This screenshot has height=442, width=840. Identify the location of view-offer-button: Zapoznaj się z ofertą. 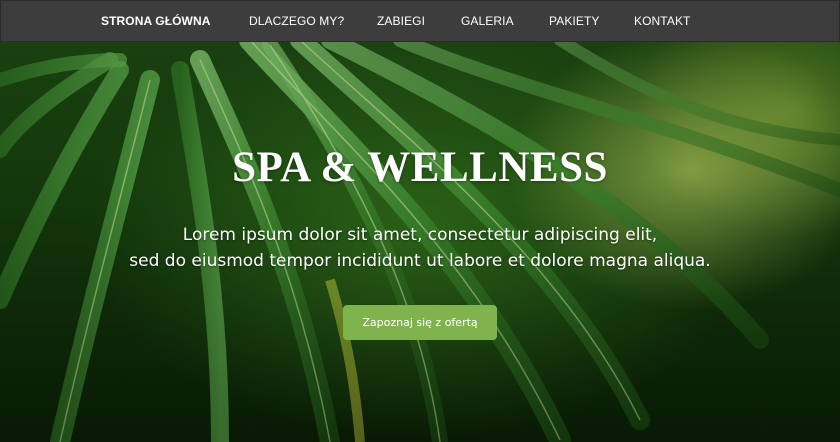
(420, 322).